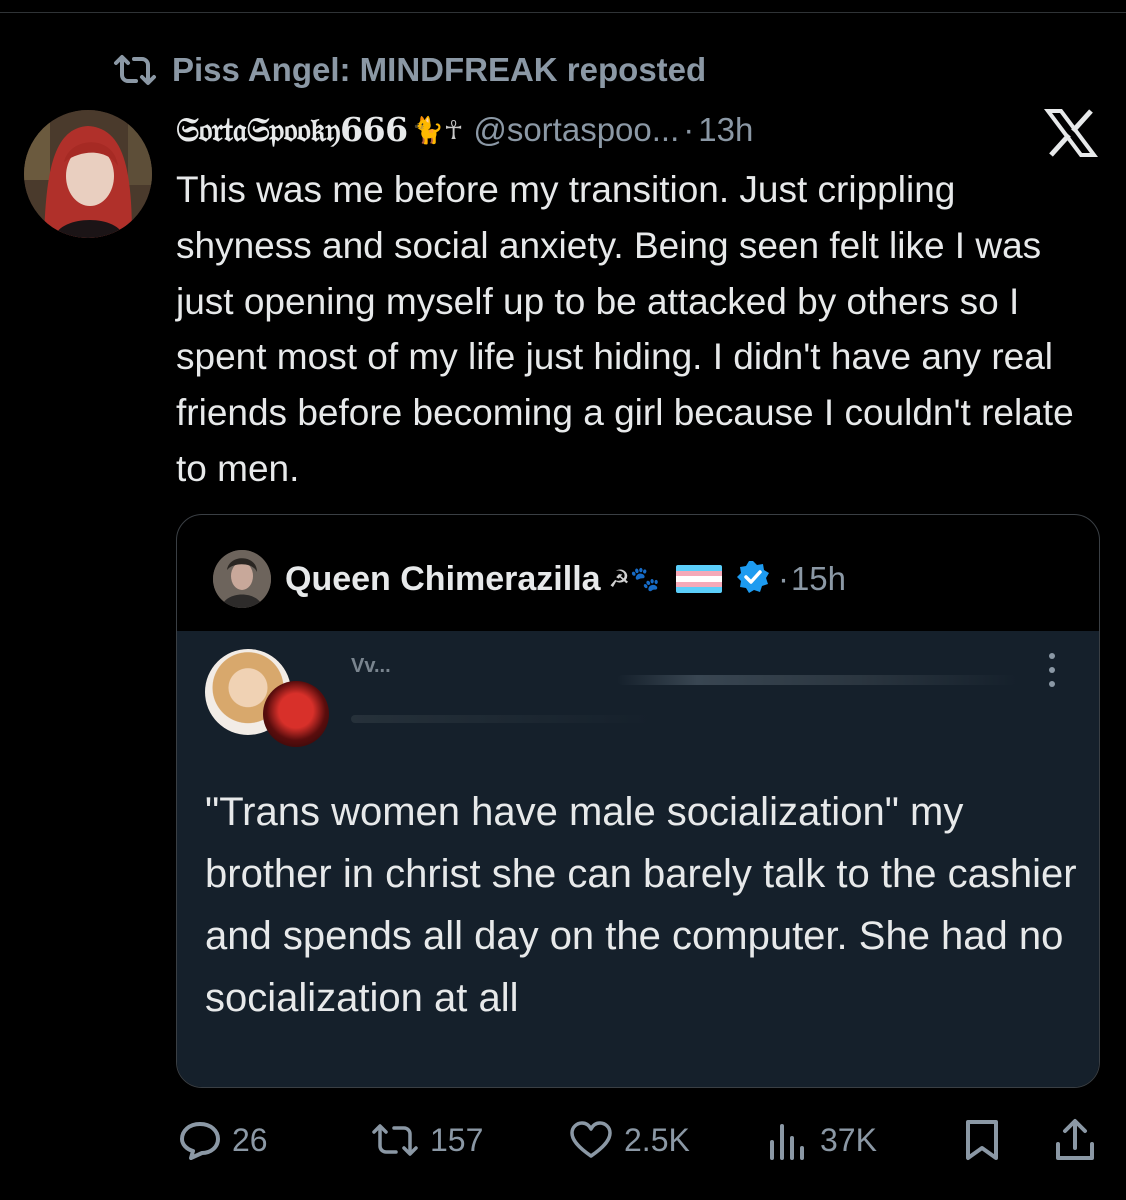  I want to click on author-avatar, so click(88, 174).